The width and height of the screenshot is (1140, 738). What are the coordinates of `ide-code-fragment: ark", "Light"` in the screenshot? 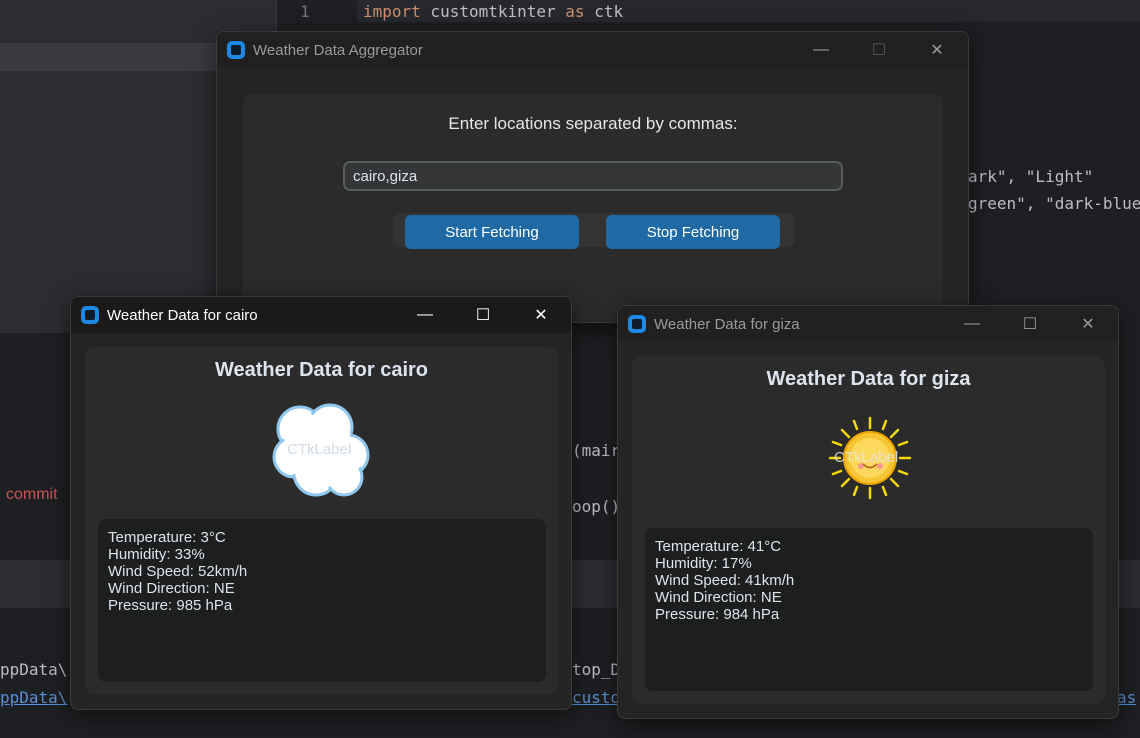 It's located at (1031, 176).